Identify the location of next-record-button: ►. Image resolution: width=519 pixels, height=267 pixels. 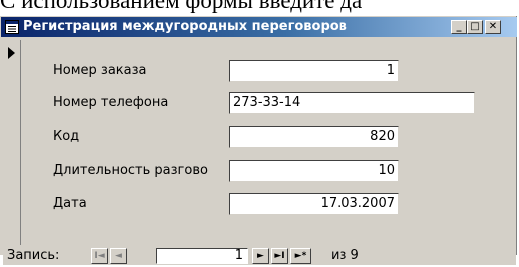
(260, 256).